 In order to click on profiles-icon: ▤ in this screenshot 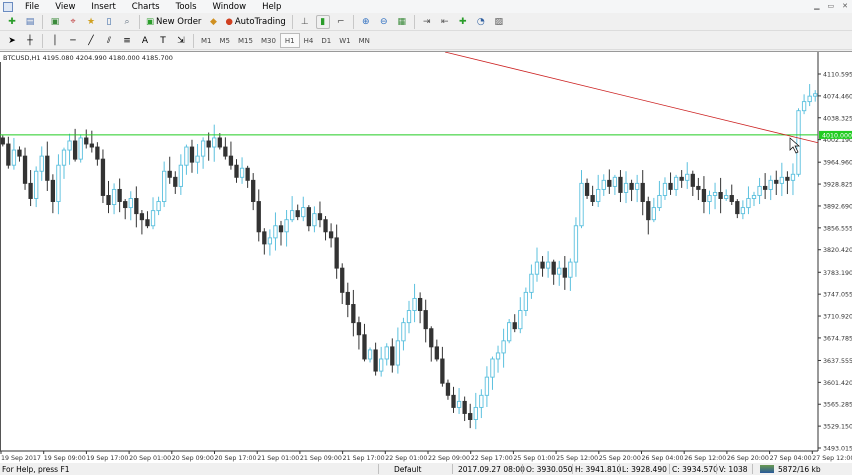, I will do `click(30, 22)`.